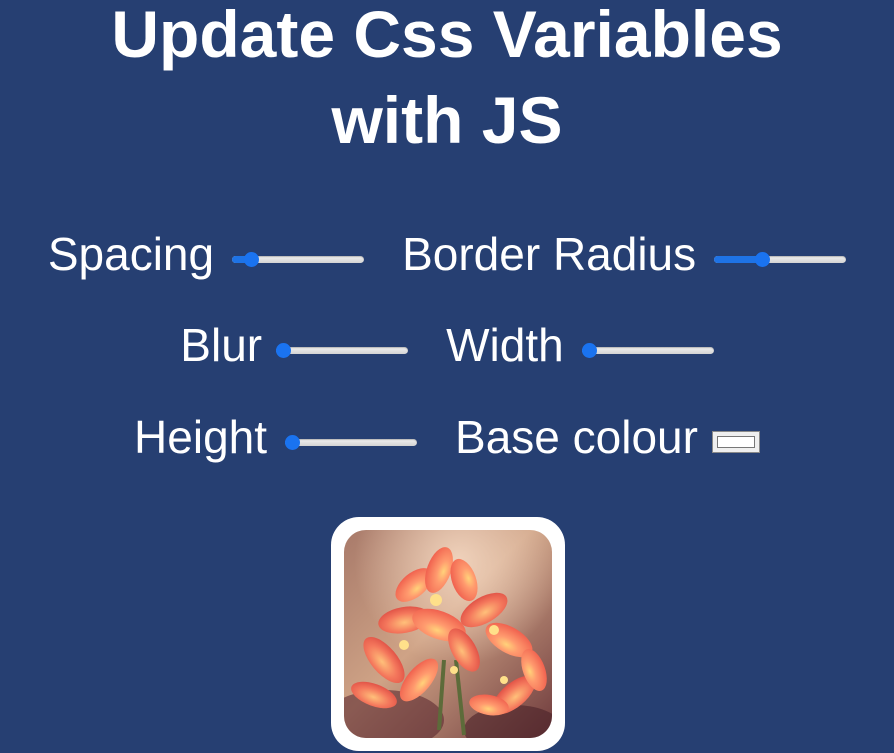  I want to click on flower-photo, so click(448, 634).